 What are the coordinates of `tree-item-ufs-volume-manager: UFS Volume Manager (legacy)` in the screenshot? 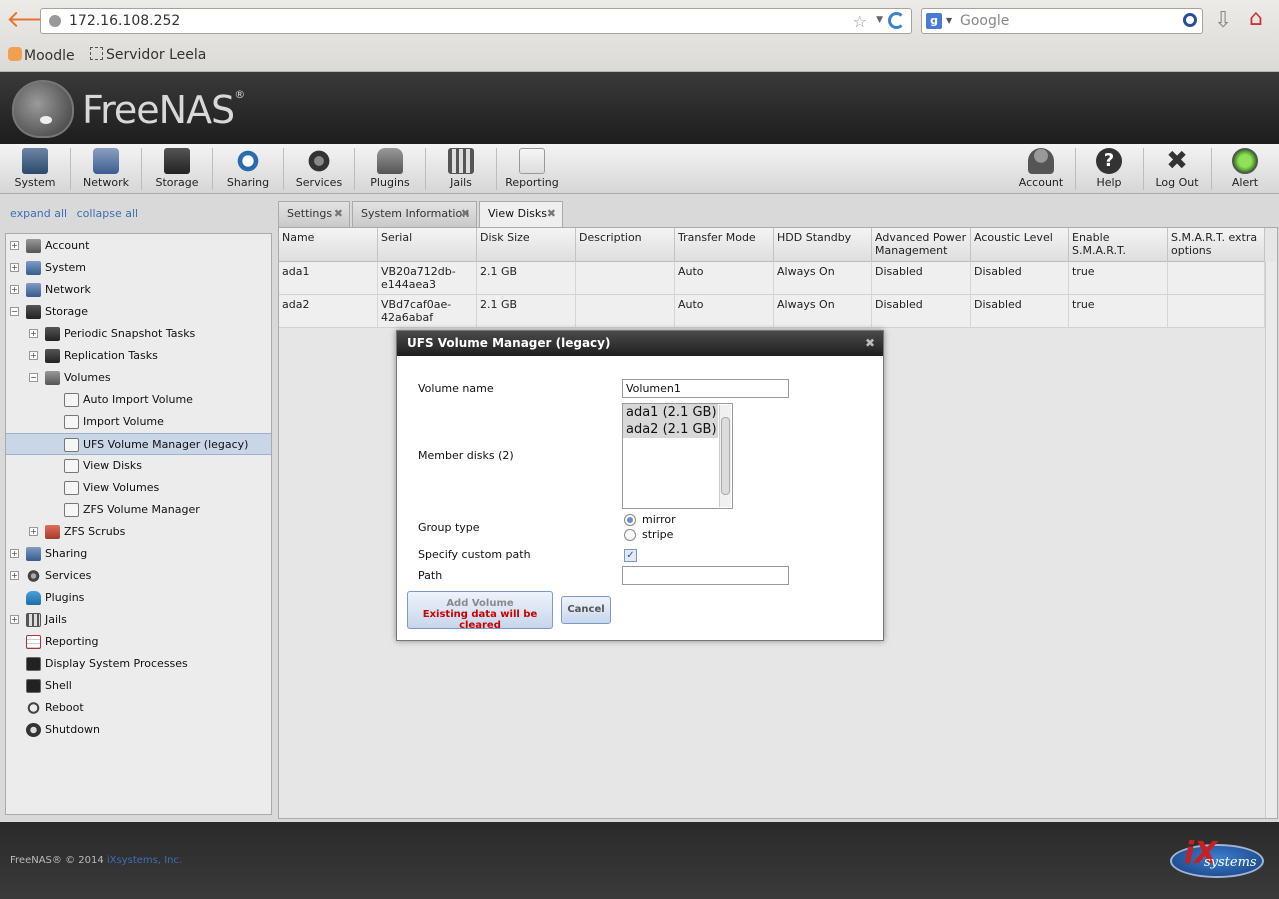 It's located at (138, 444).